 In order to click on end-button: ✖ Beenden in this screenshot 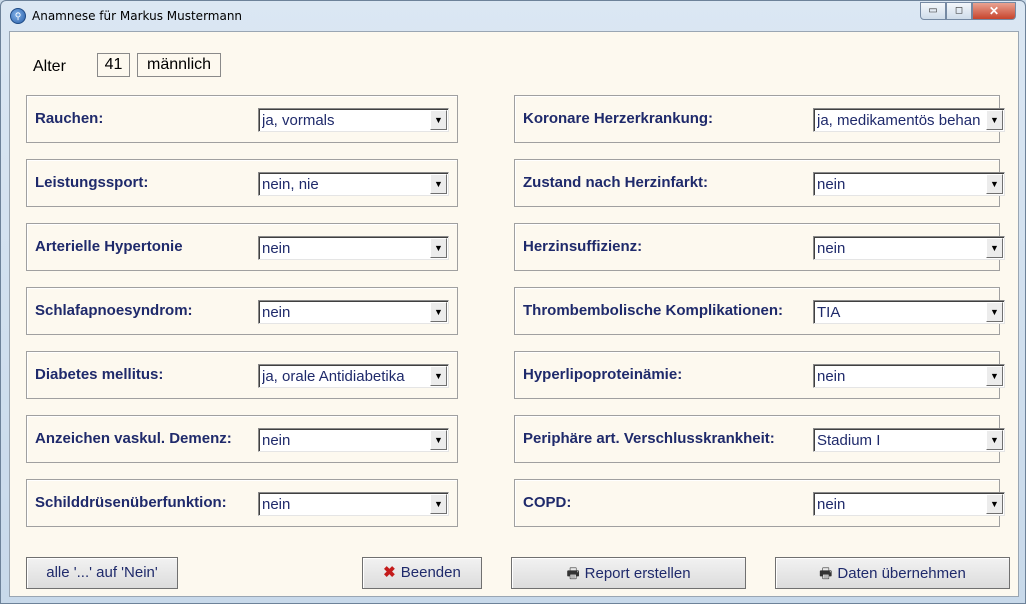, I will do `click(422, 573)`.